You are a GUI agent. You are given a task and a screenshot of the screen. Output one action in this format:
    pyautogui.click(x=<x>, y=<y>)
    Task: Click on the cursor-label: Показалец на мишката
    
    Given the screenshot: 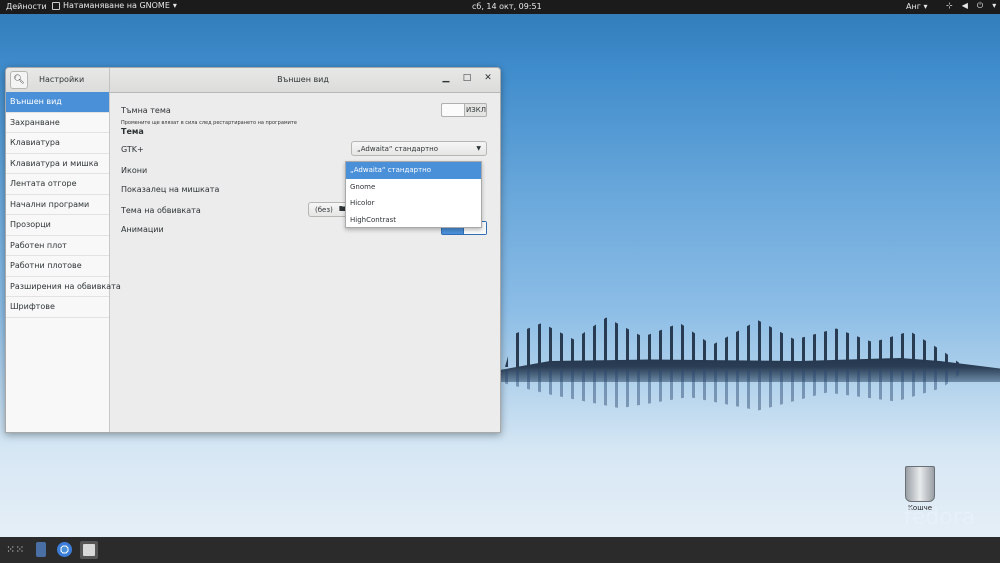 What is the action you would take?
    pyautogui.click(x=170, y=189)
    